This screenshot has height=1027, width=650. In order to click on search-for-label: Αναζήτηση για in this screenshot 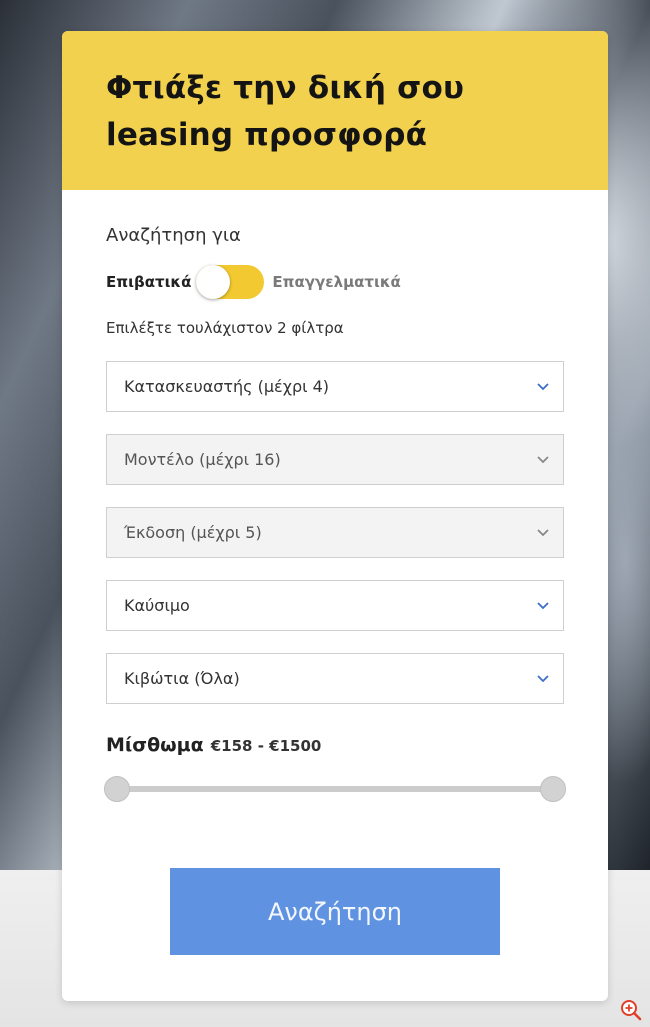, I will do `click(173, 235)`.